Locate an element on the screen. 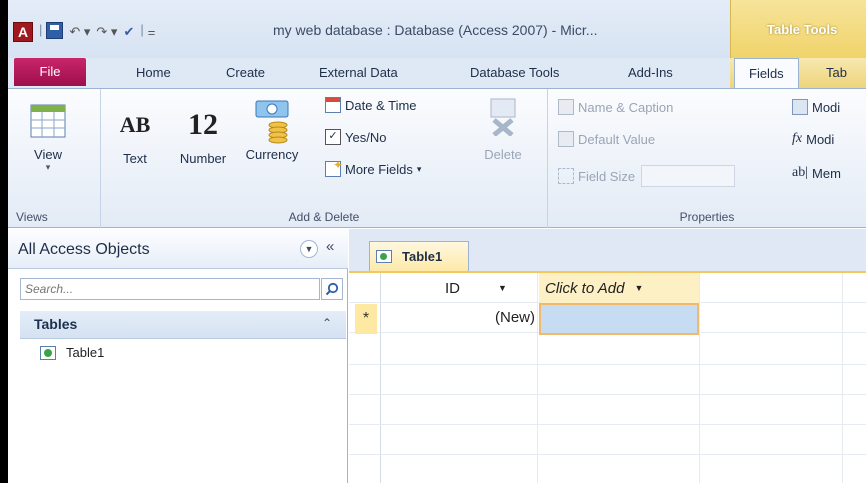  modify-expression-label: Modi is located at coordinates (820, 139).